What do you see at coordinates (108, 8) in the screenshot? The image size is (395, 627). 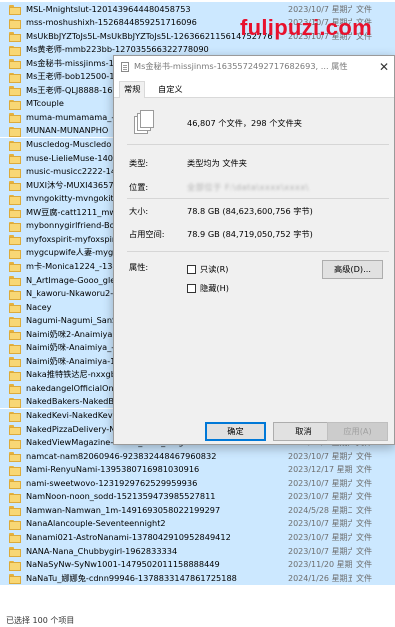 I see `file-name: MSL-Mnightslut-1201439644480458753` at bounding box center [108, 8].